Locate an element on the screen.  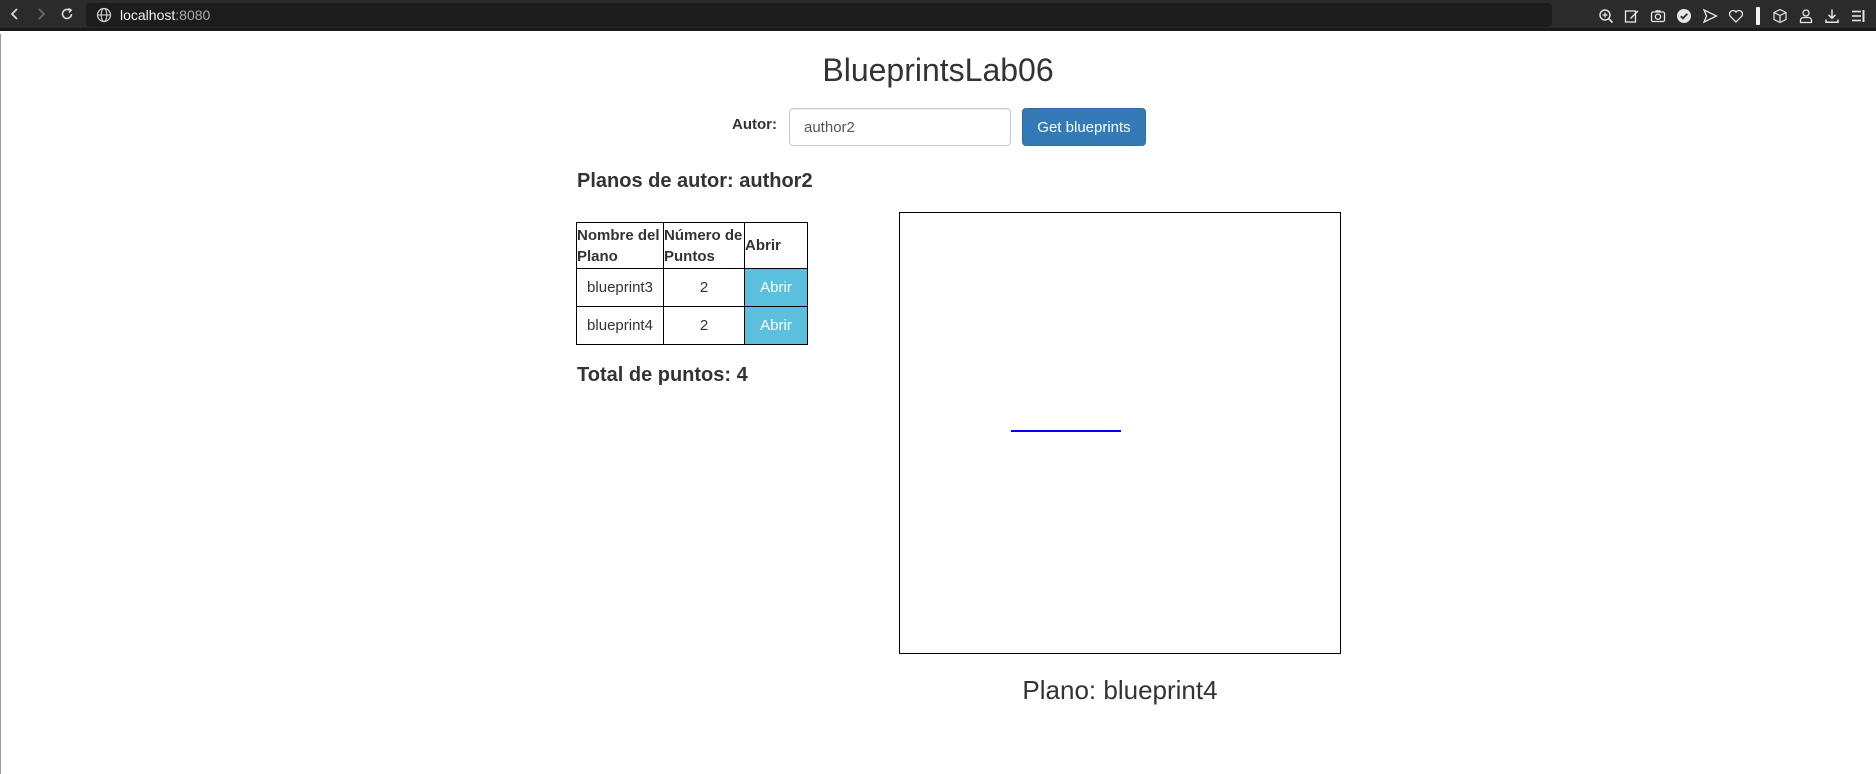
toolbar-separator is located at coordinates (1758, 15).